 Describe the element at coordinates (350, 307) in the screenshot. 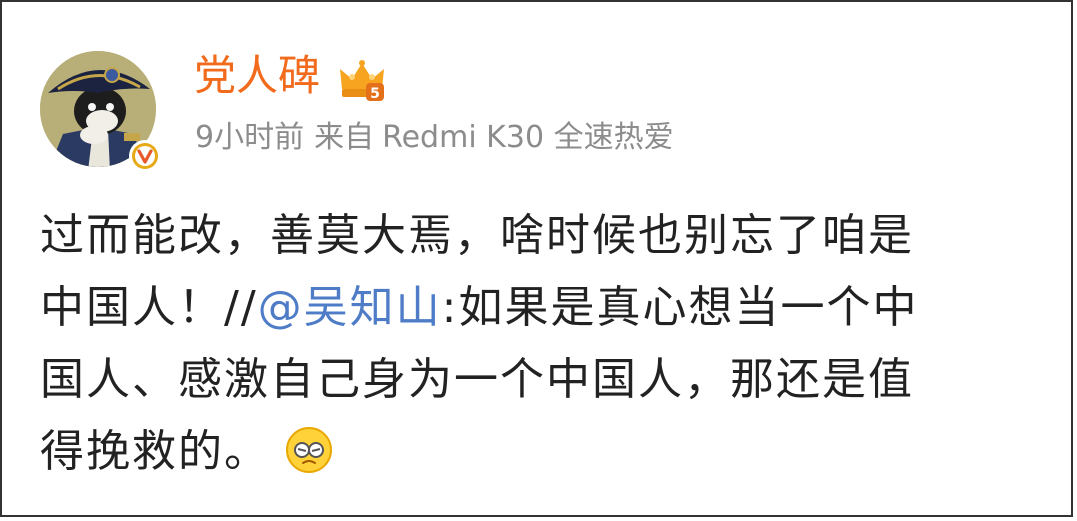

I see `mention-link: @吴知山` at that location.